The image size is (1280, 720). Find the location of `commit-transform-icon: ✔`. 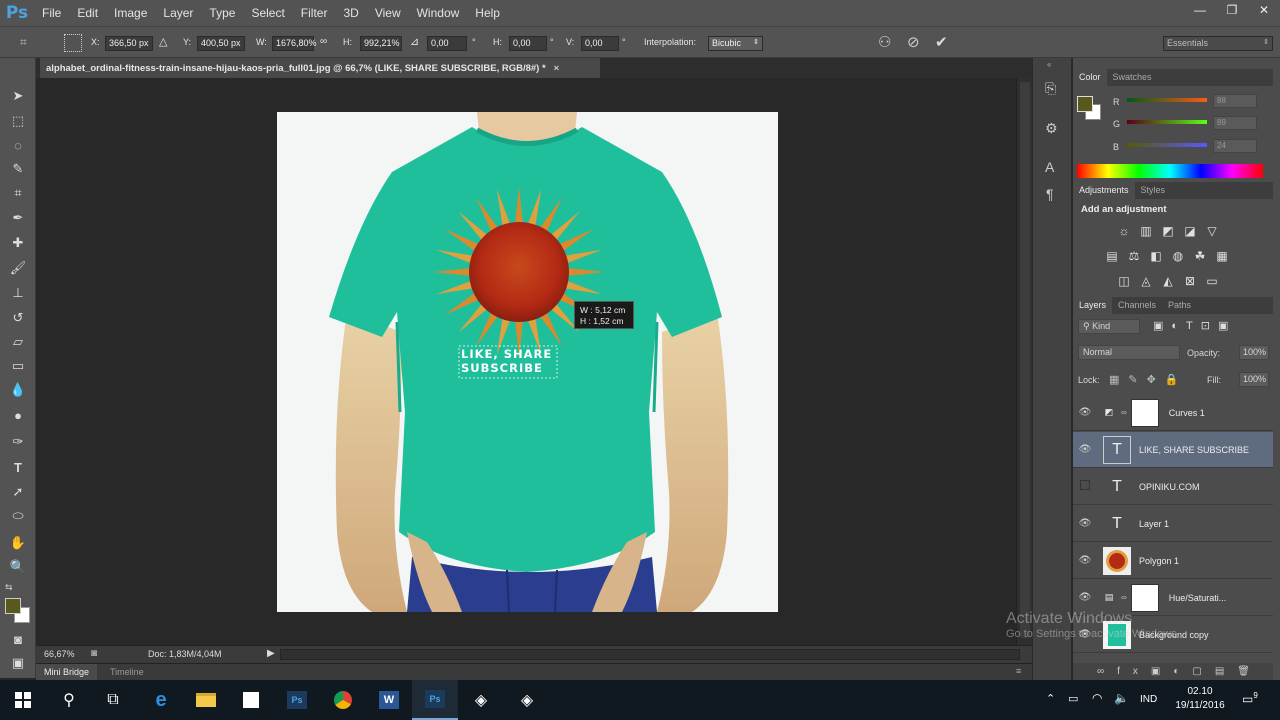

commit-transform-icon: ✔ is located at coordinates (941, 42).